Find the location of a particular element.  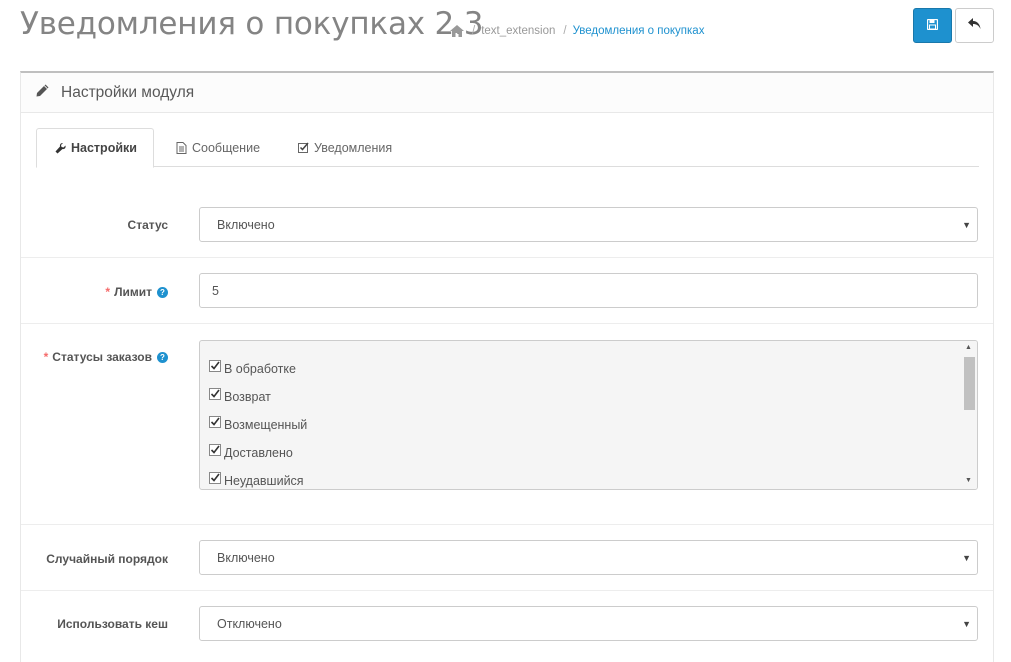

order-statuses-label-text: Статусы заказов is located at coordinates (102, 357).